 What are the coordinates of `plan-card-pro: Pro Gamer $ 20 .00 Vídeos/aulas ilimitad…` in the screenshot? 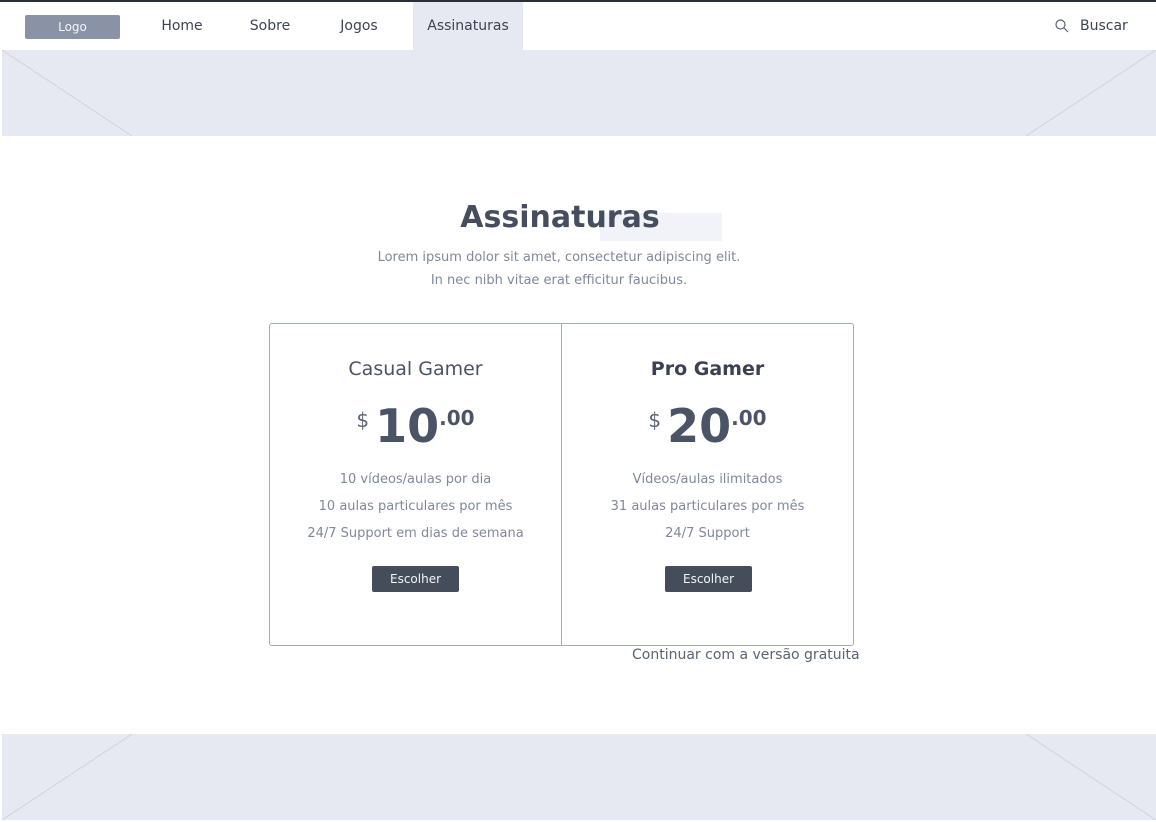 It's located at (707, 484).